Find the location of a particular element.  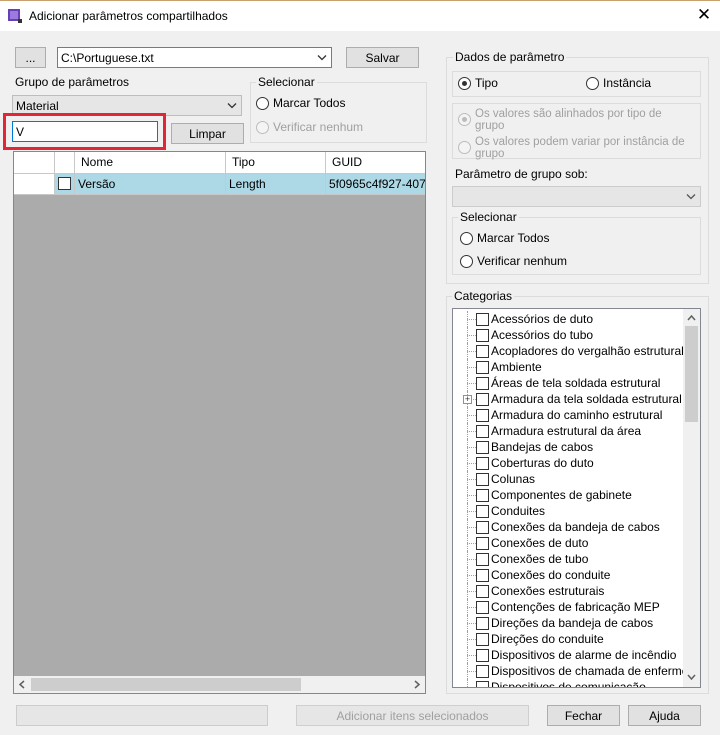

check-none-label-left: Verificar nenhum is located at coordinates (318, 127).